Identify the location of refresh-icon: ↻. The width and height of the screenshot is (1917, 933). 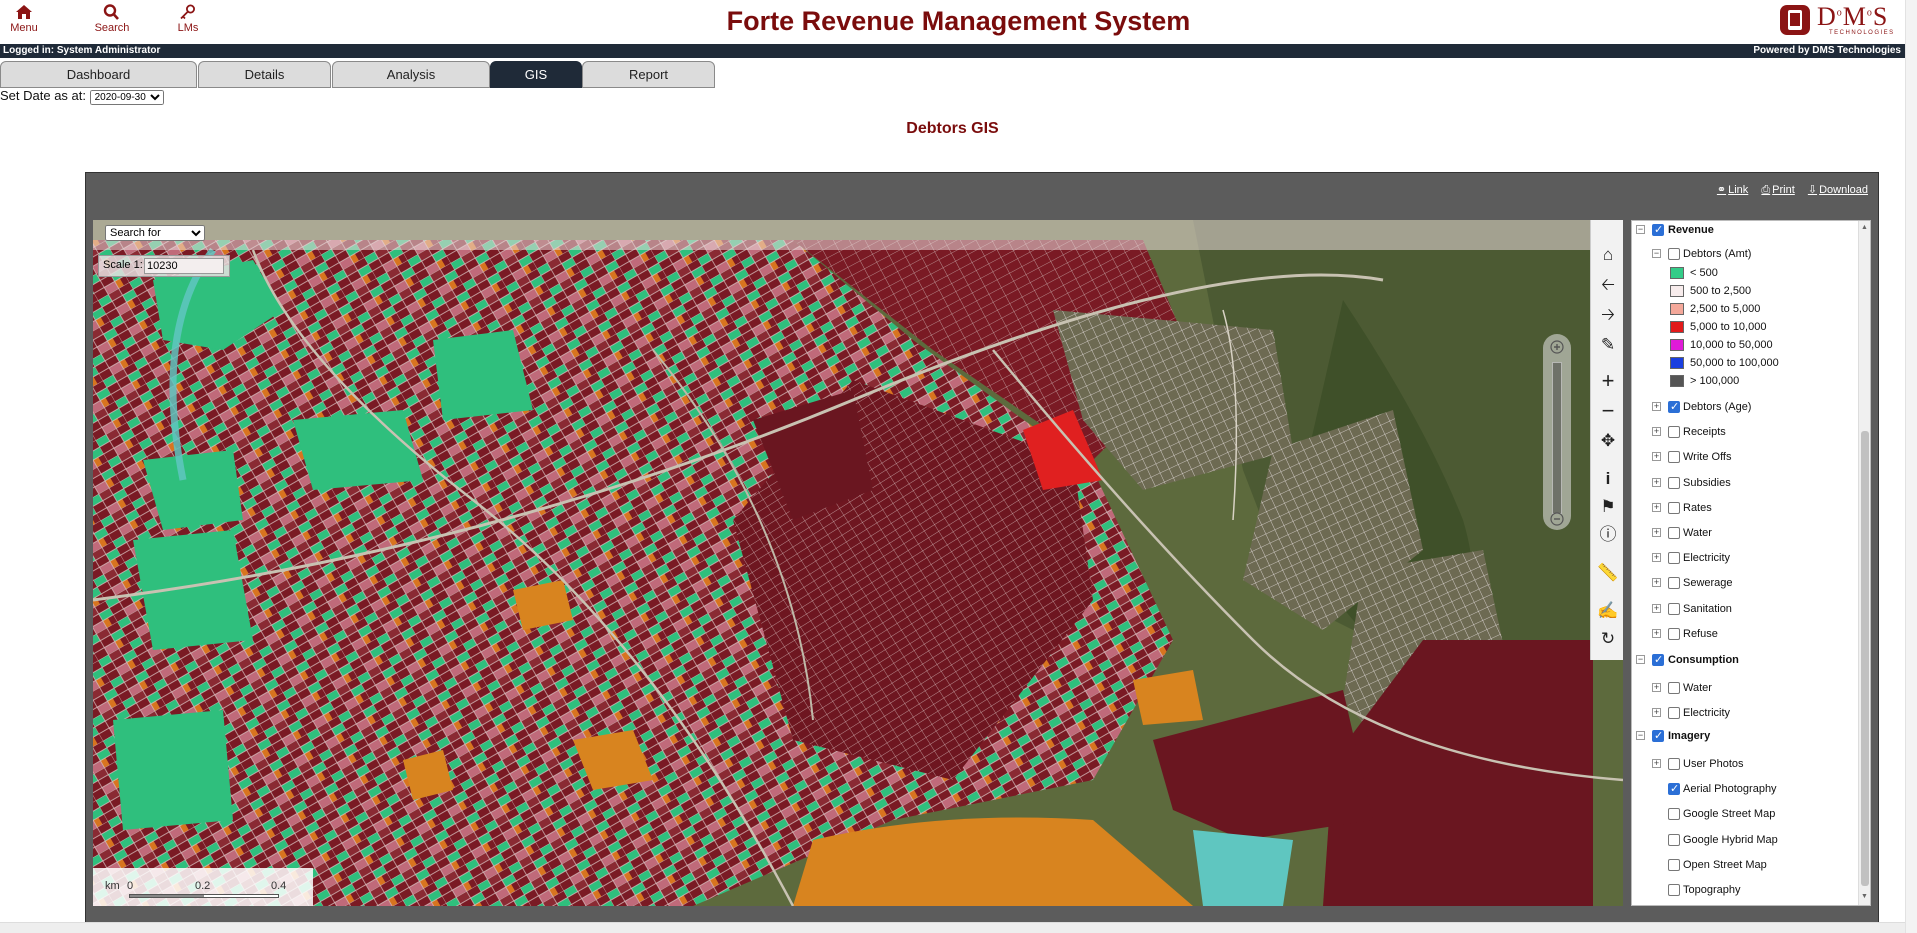
(1608, 639).